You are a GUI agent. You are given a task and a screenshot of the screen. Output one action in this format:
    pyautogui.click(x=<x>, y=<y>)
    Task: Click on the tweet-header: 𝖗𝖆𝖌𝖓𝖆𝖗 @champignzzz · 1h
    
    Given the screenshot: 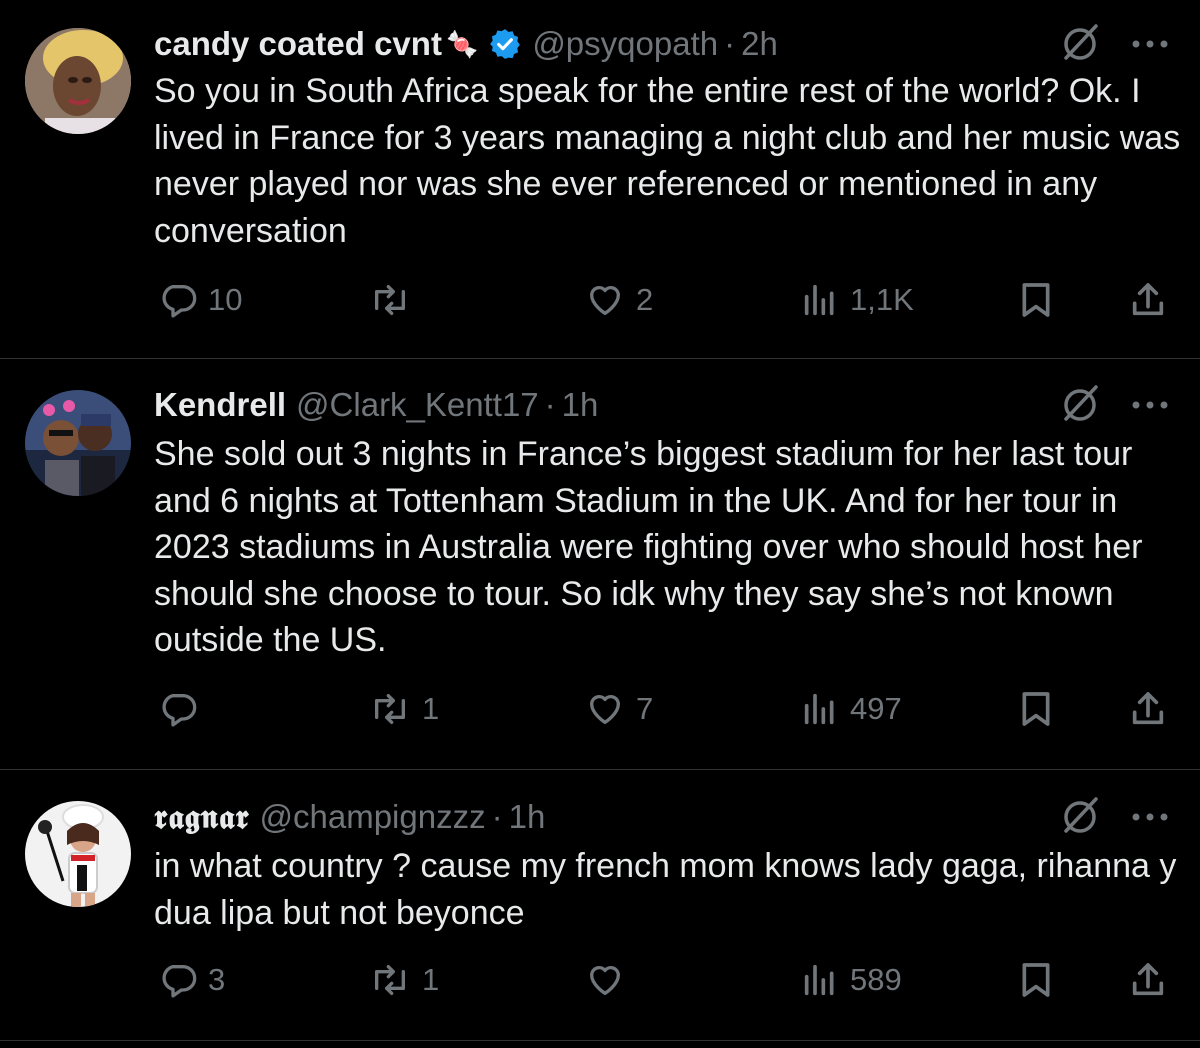 What is the action you would take?
    pyautogui.click(x=349, y=817)
    